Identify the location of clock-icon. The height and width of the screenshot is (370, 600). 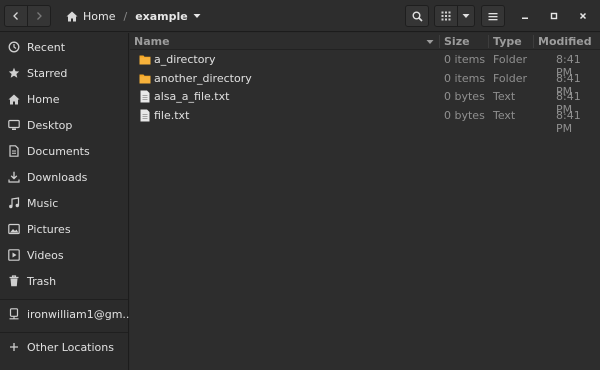
(14, 47).